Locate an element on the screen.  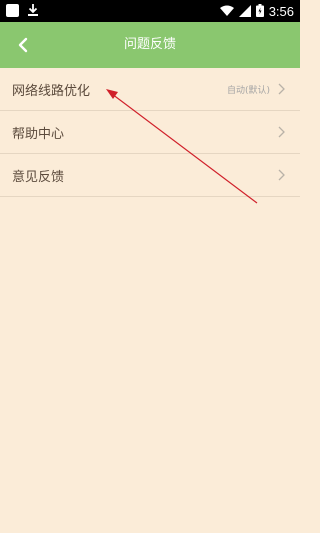
list-item-label: 意见反馈 is located at coordinates (38, 177).